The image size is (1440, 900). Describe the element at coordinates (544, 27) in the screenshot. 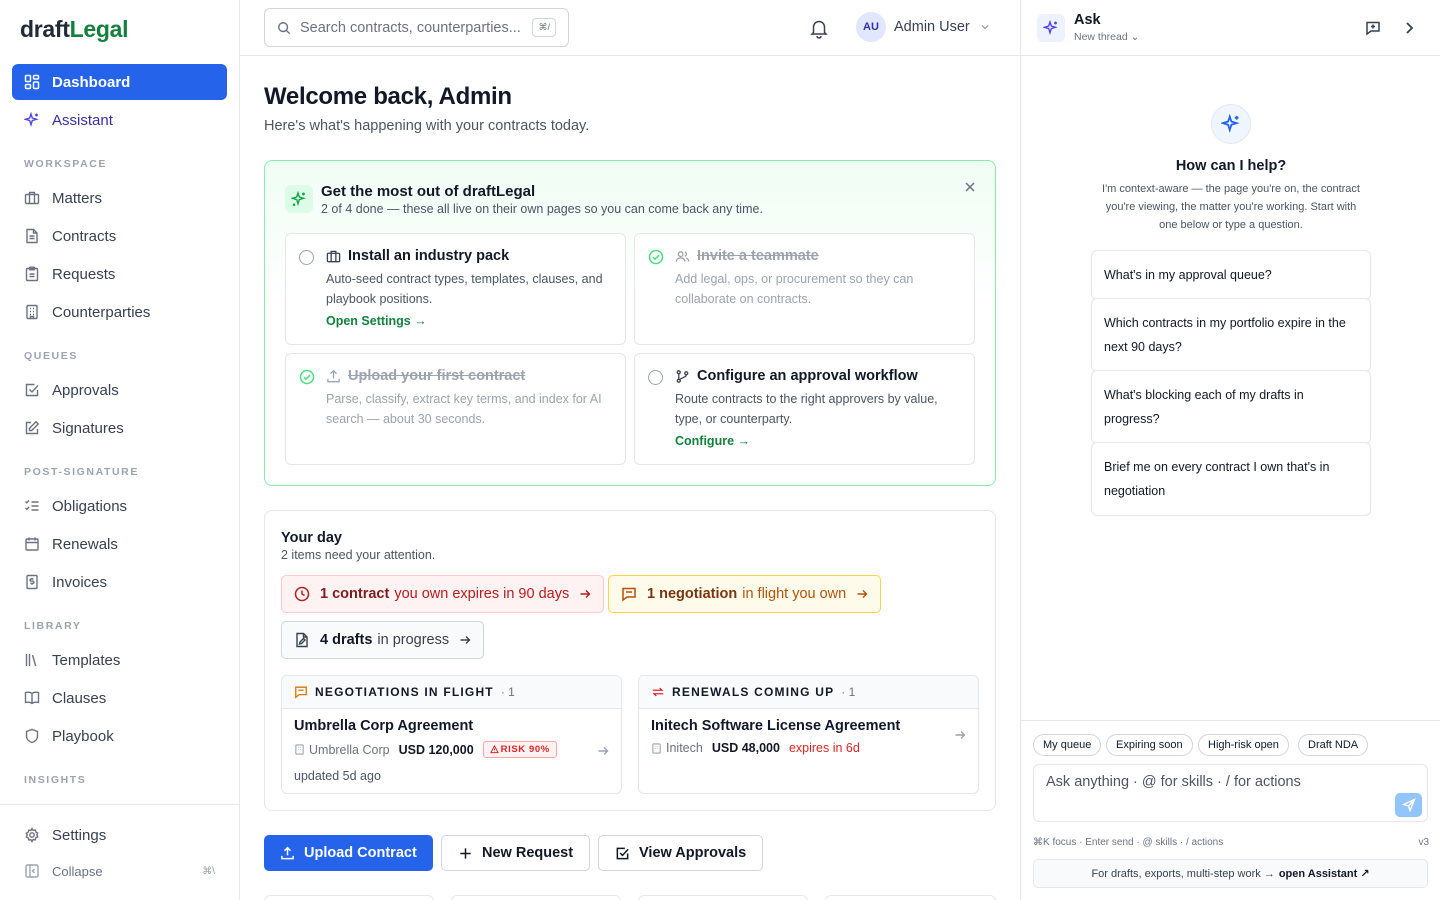

I see `search-shortcut: ⌘/` at that location.